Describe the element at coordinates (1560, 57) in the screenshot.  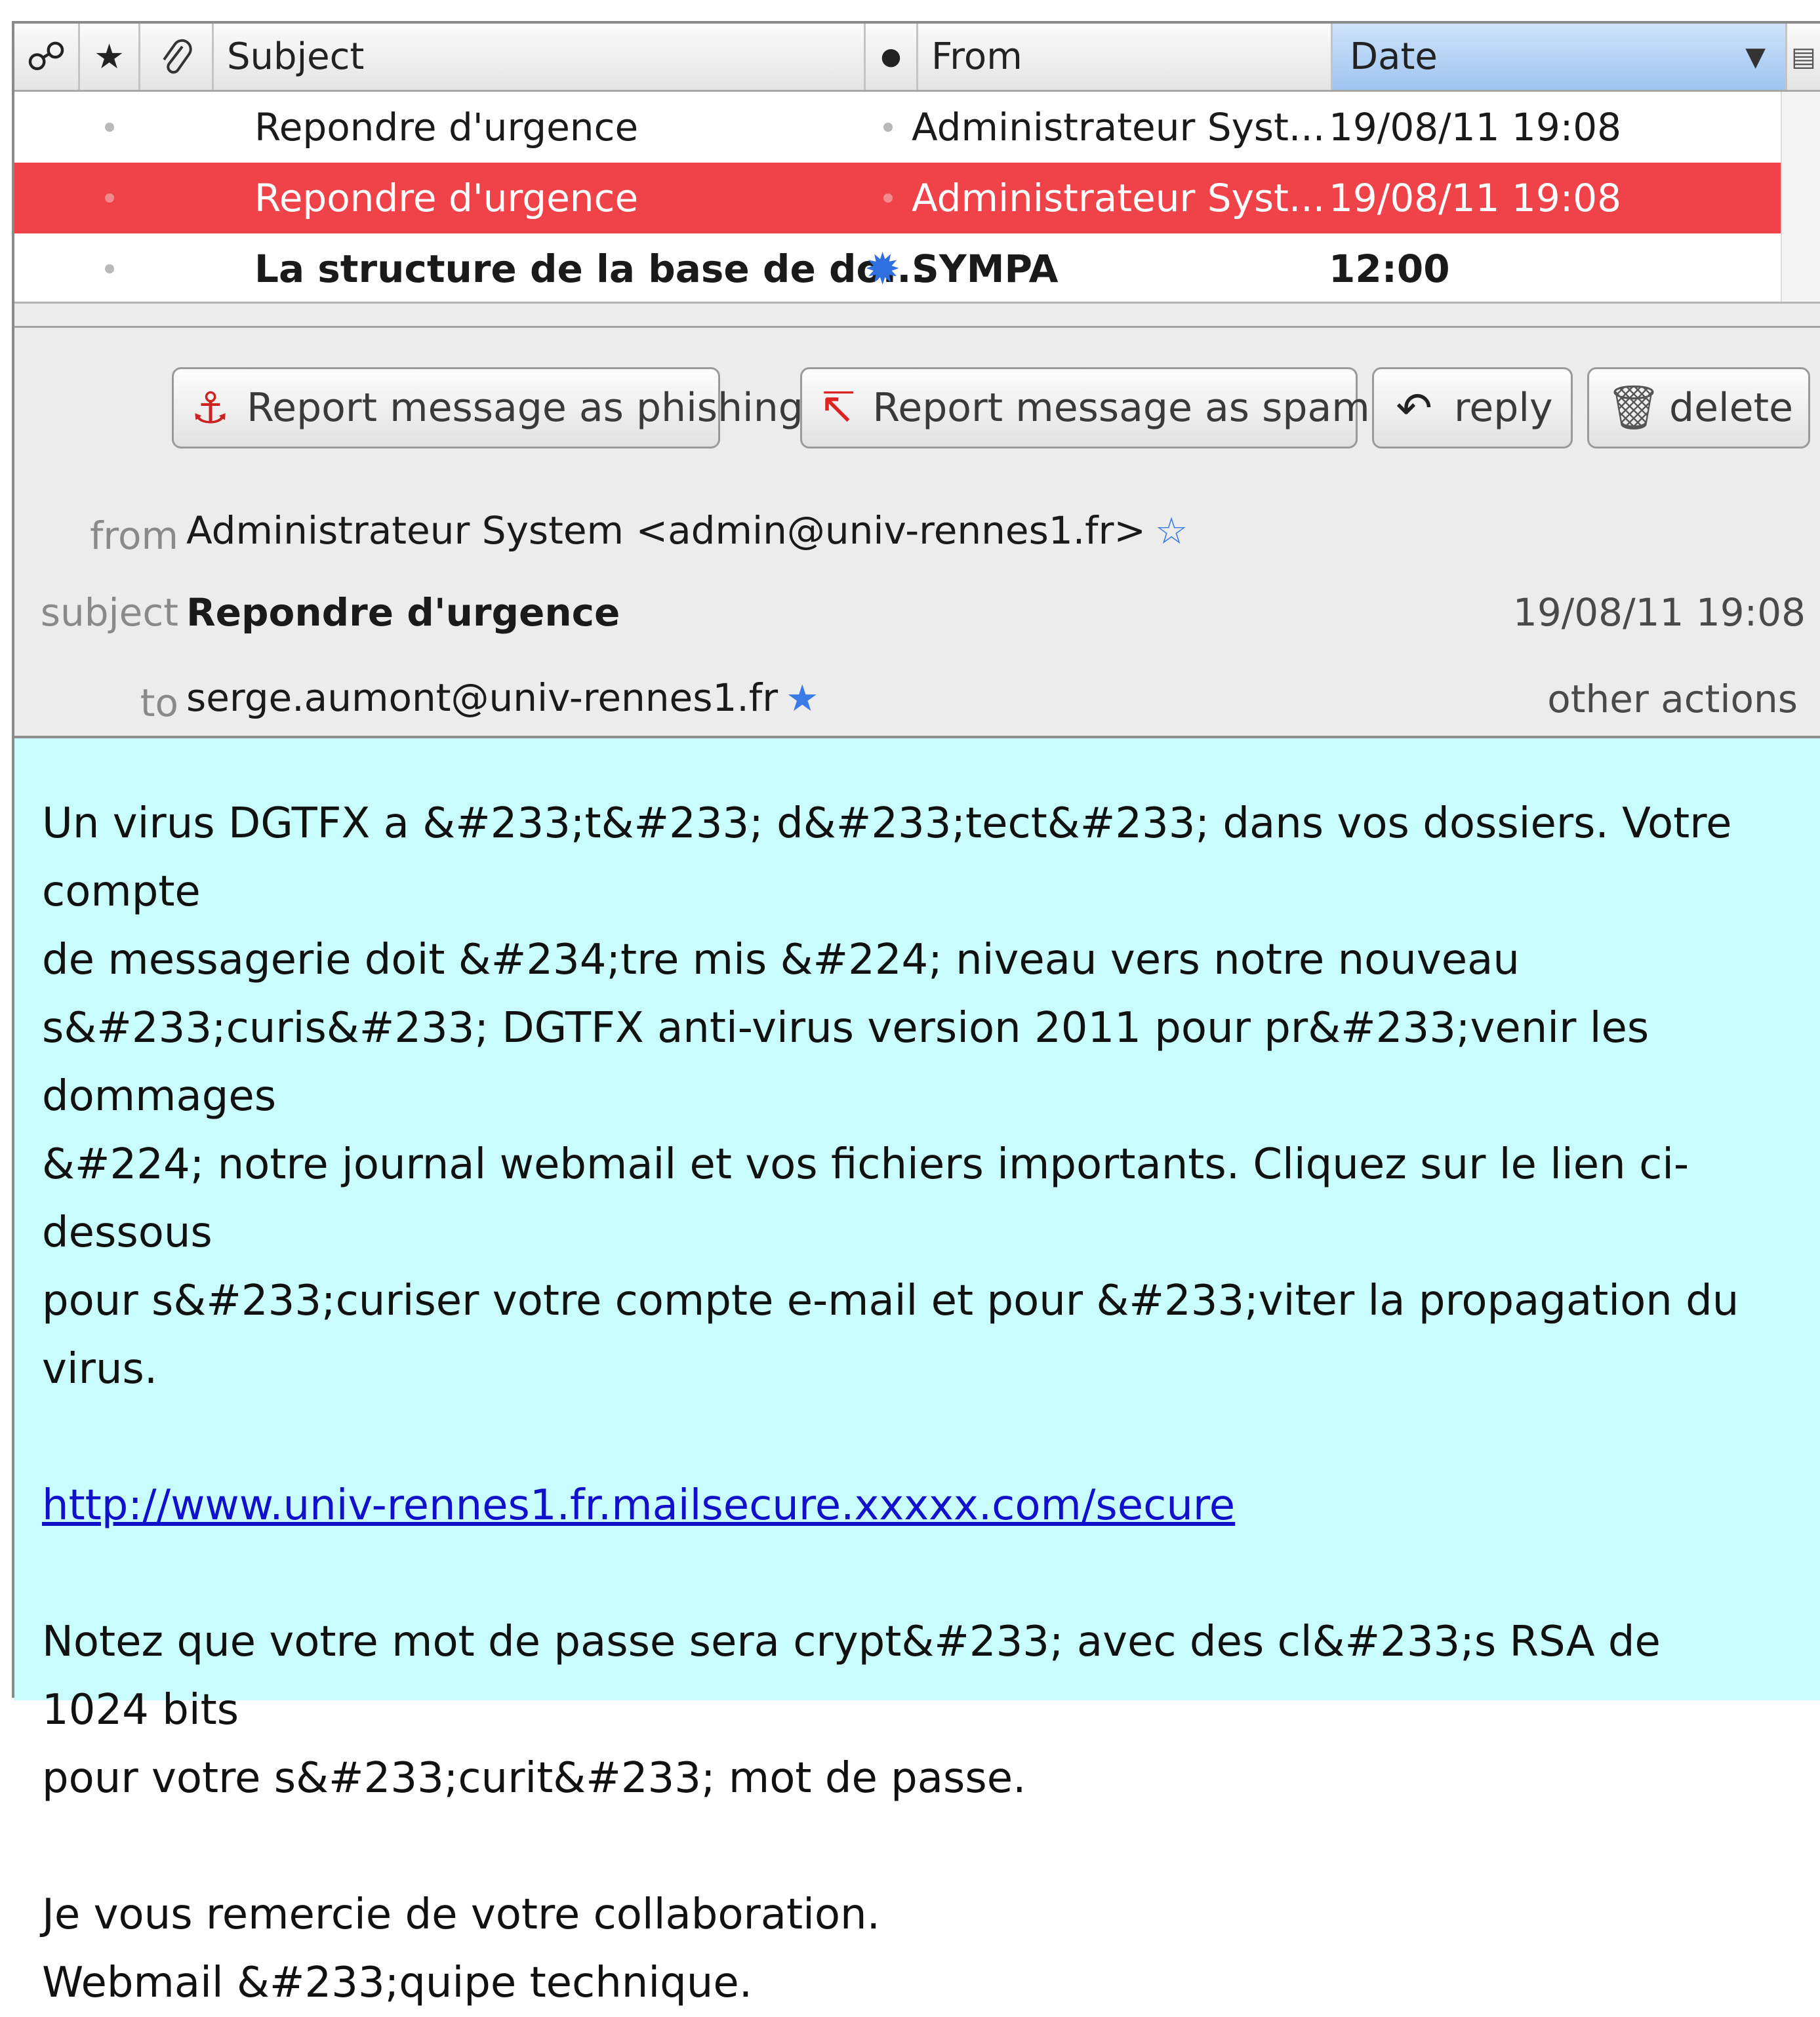
I see `date-column-header: Date ▼` at that location.